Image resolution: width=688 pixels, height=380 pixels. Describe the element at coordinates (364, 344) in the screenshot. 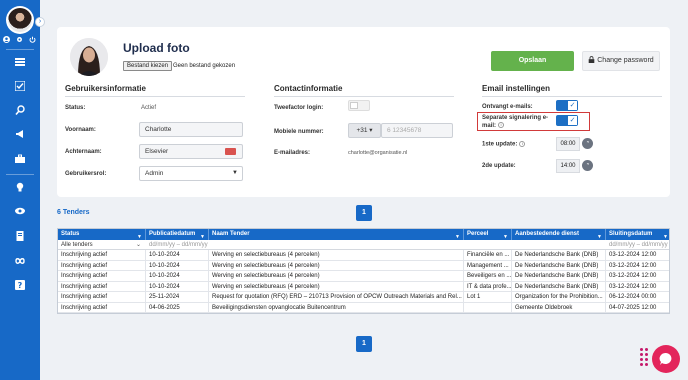

I see `page-button-bottom: 1` at that location.